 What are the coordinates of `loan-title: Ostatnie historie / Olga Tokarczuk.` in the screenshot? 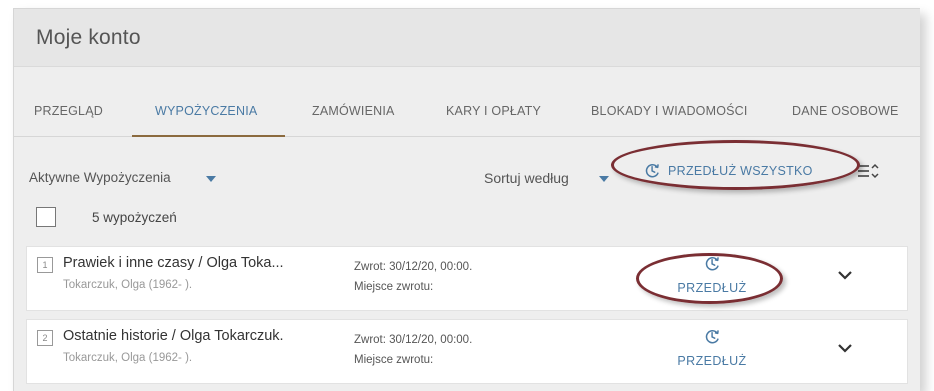 It's located at (173, 336).